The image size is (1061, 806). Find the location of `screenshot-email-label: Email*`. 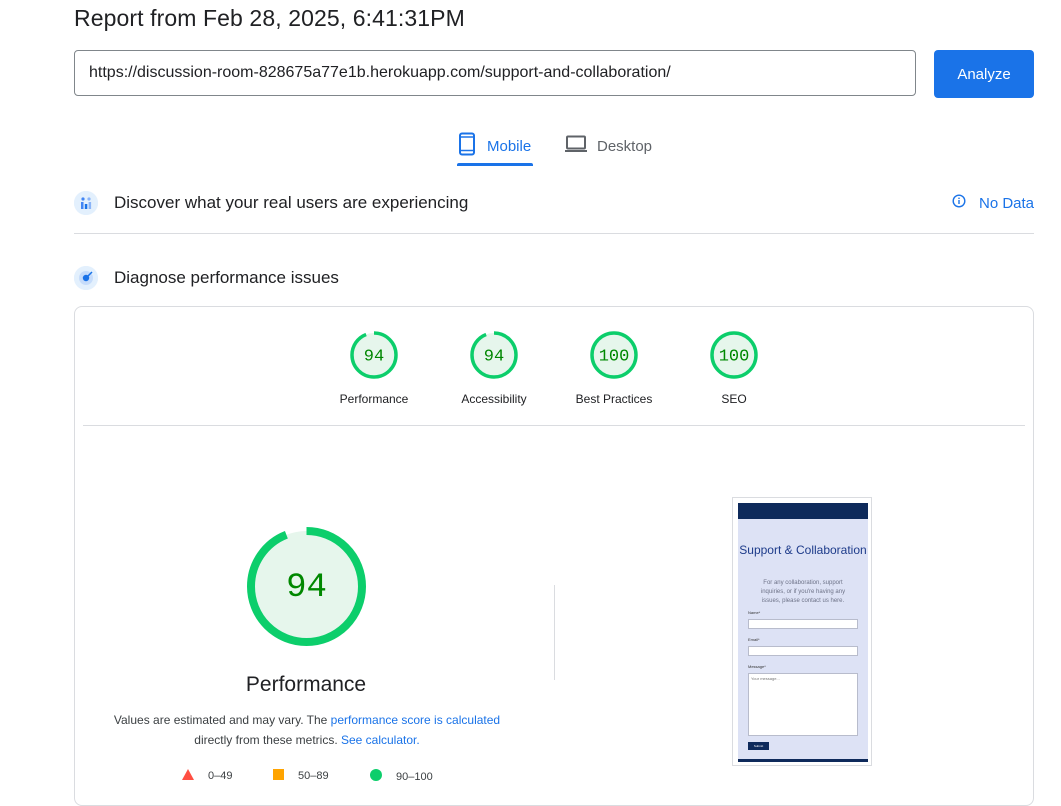

screenshot-email-label: Email* is located at coordinates (754, 639).